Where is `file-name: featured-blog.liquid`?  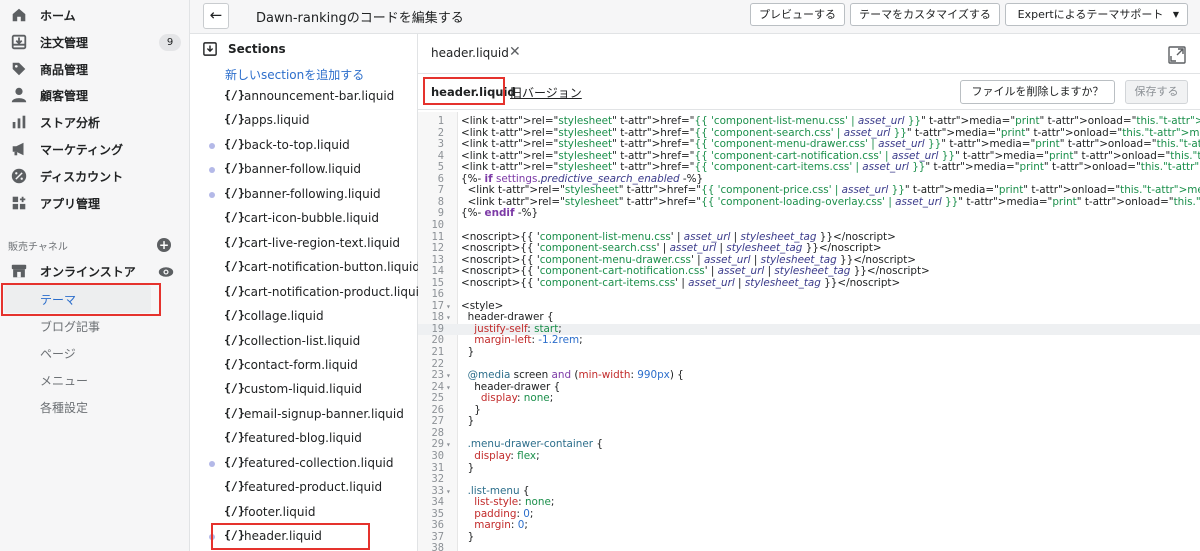 file-name: featured-blog.liquid is located at coordinates (303, 438).